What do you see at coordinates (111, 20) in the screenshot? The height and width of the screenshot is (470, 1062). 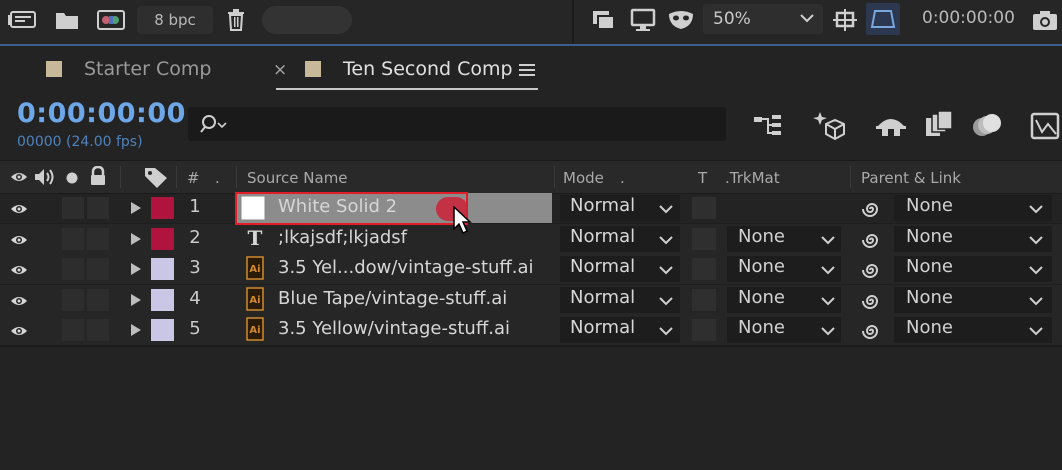 I see `new-composition-icon` at bounding box center [111, 20].